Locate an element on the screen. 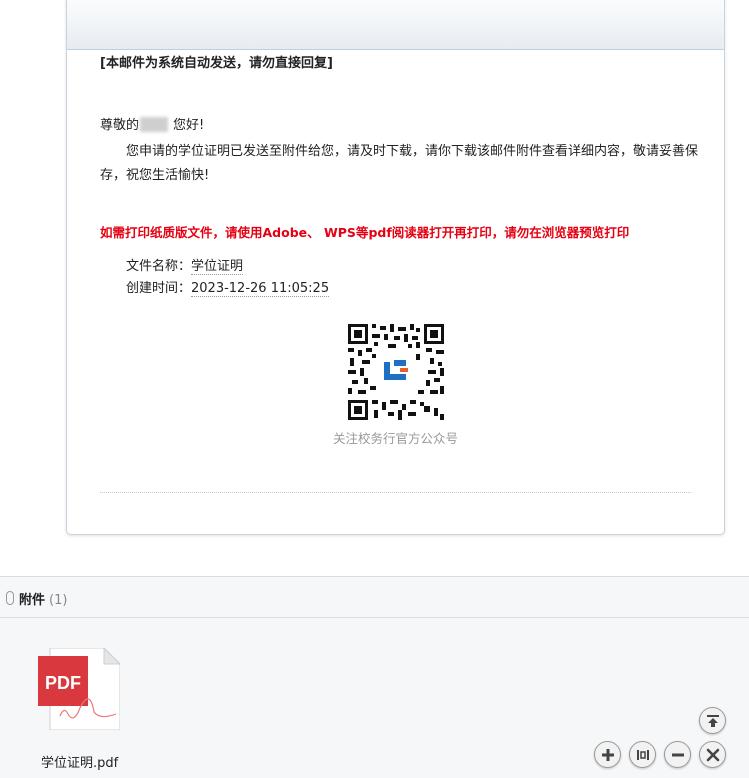 This screenshot has height=778, width=749. file-info: 文件名称：学位证明 创建时间：2023-12-26 11:05:25 is located at coordinates (228, 278).